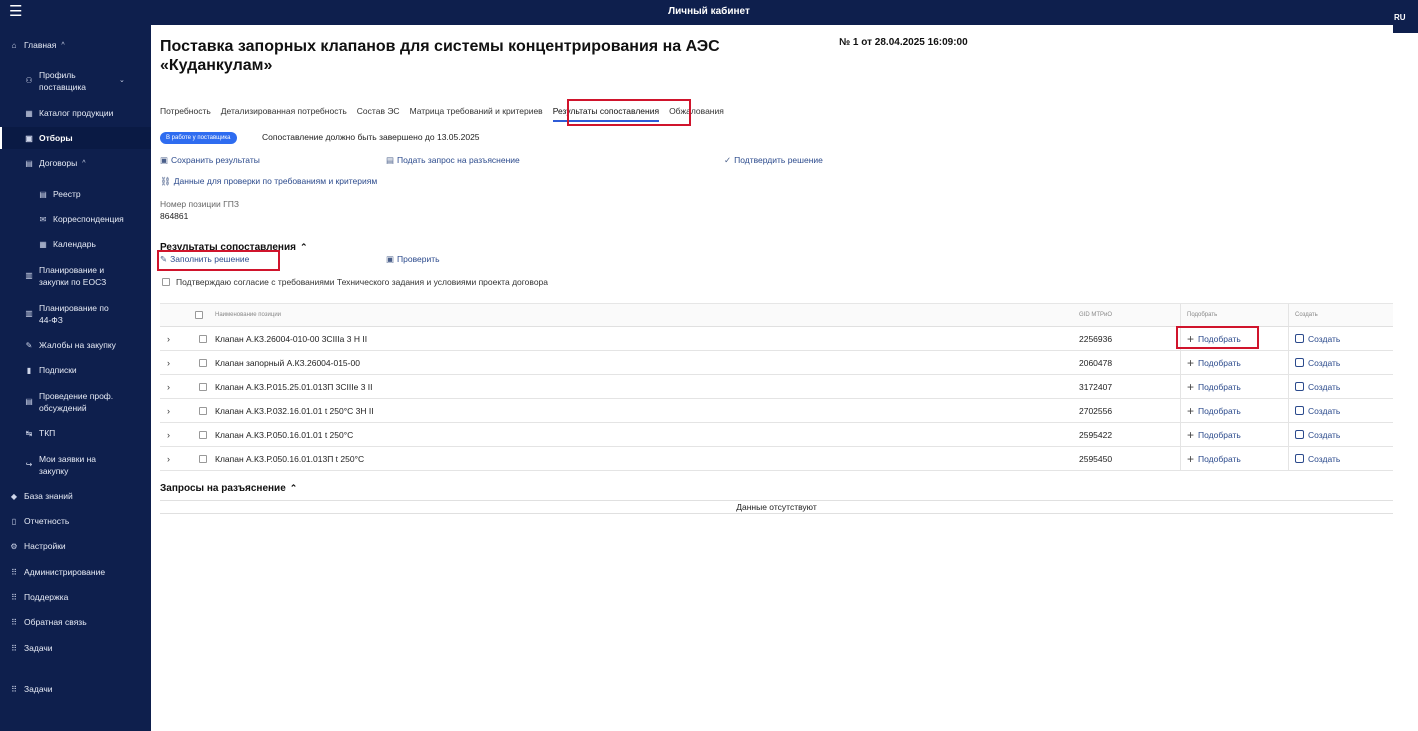 This screenshot has width=1418, height=731. Describe the element at coordinates (14, 496) in the screenshot. I see `knowledge-icon: ◆` at that location.